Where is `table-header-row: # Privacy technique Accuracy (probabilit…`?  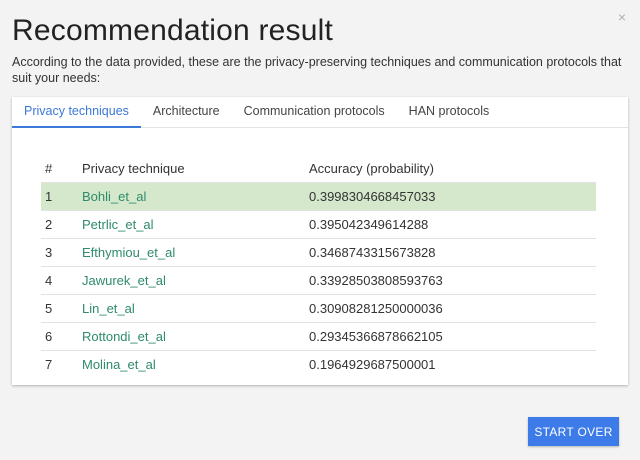
table-header-row: # Privacy technique Accuracy (probabilit… is located at coordinates (318, 169).